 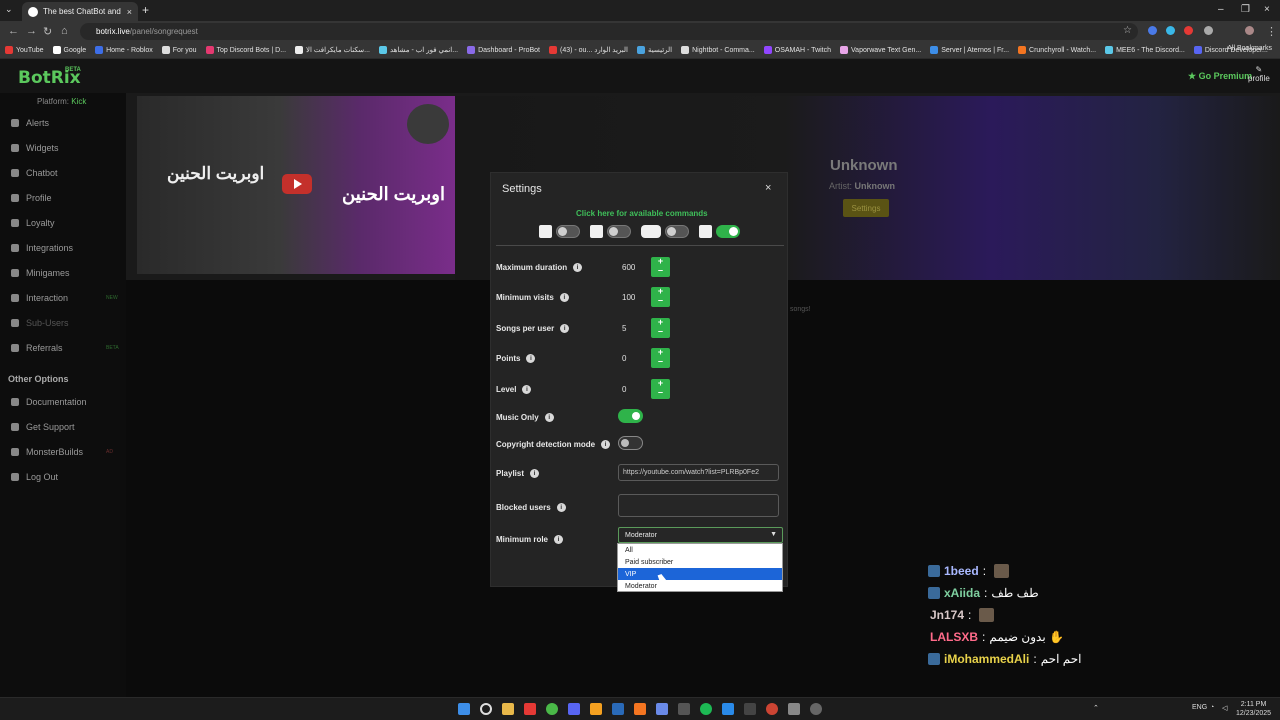 What do you see at coordinates (1127, 30) in the screenshot?
I see `bookmark-star-icon: ☆` at bounding box center [1127, 30].